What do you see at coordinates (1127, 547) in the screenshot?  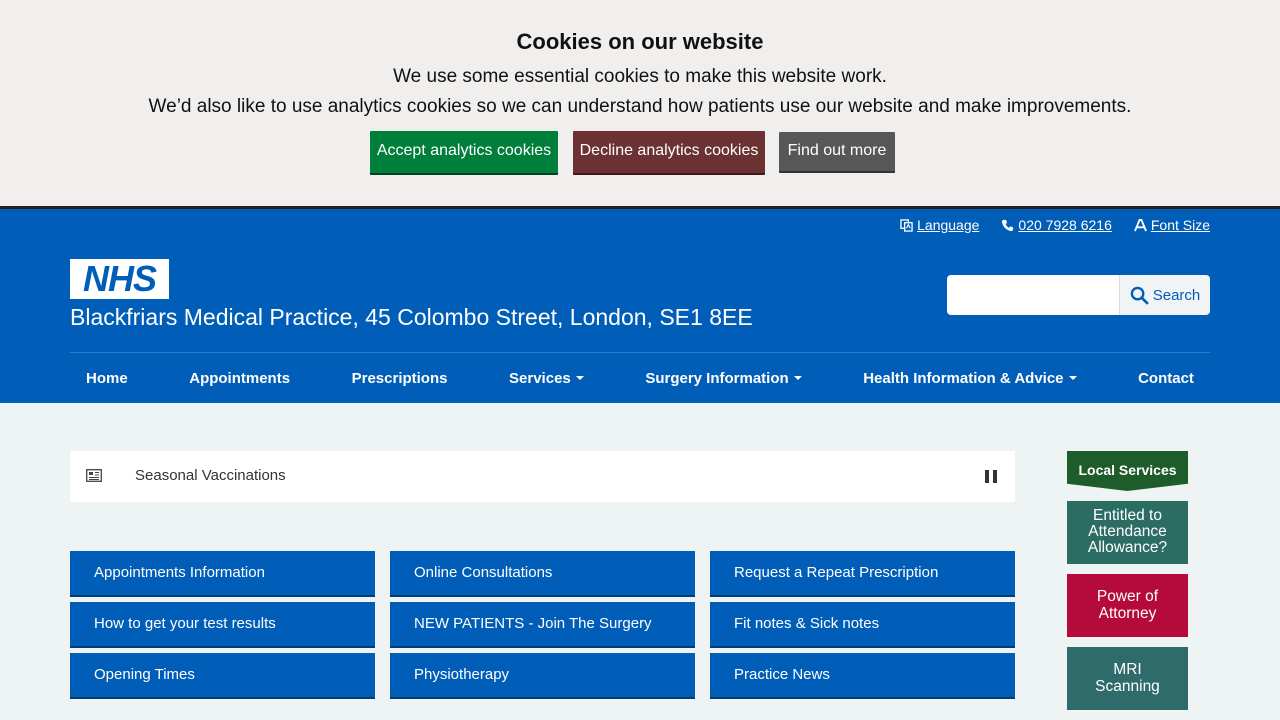 I see `attendance-line-3: Allowance?` at bounding box center [1127, 547].